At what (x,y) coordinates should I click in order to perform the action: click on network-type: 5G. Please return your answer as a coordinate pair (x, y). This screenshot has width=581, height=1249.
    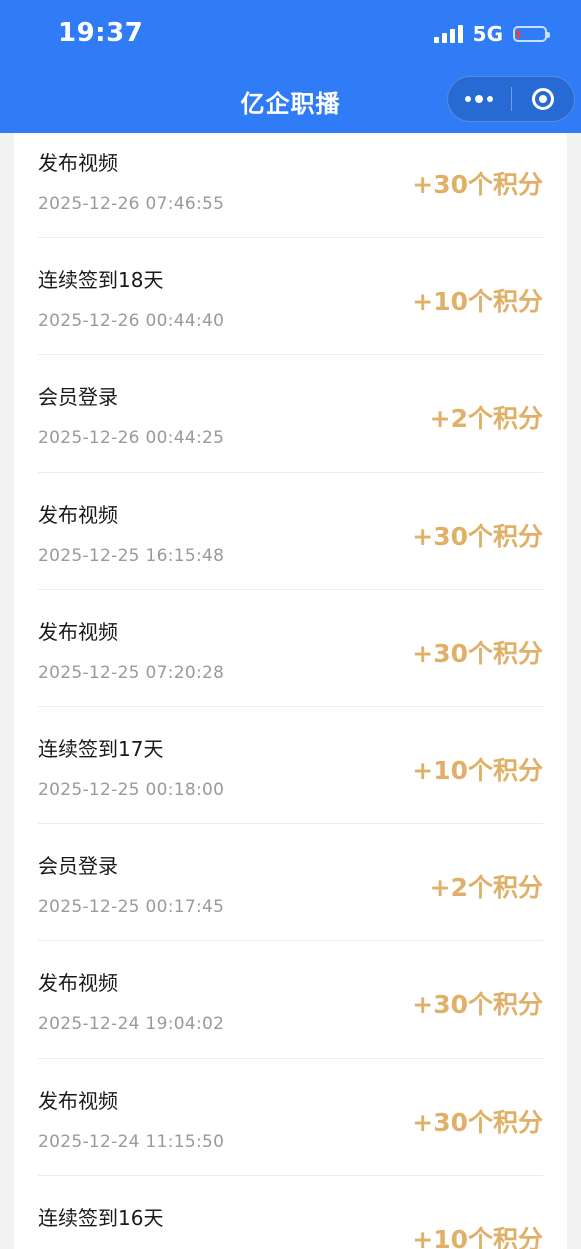
    Looking at the image, I should click on (487, 34).